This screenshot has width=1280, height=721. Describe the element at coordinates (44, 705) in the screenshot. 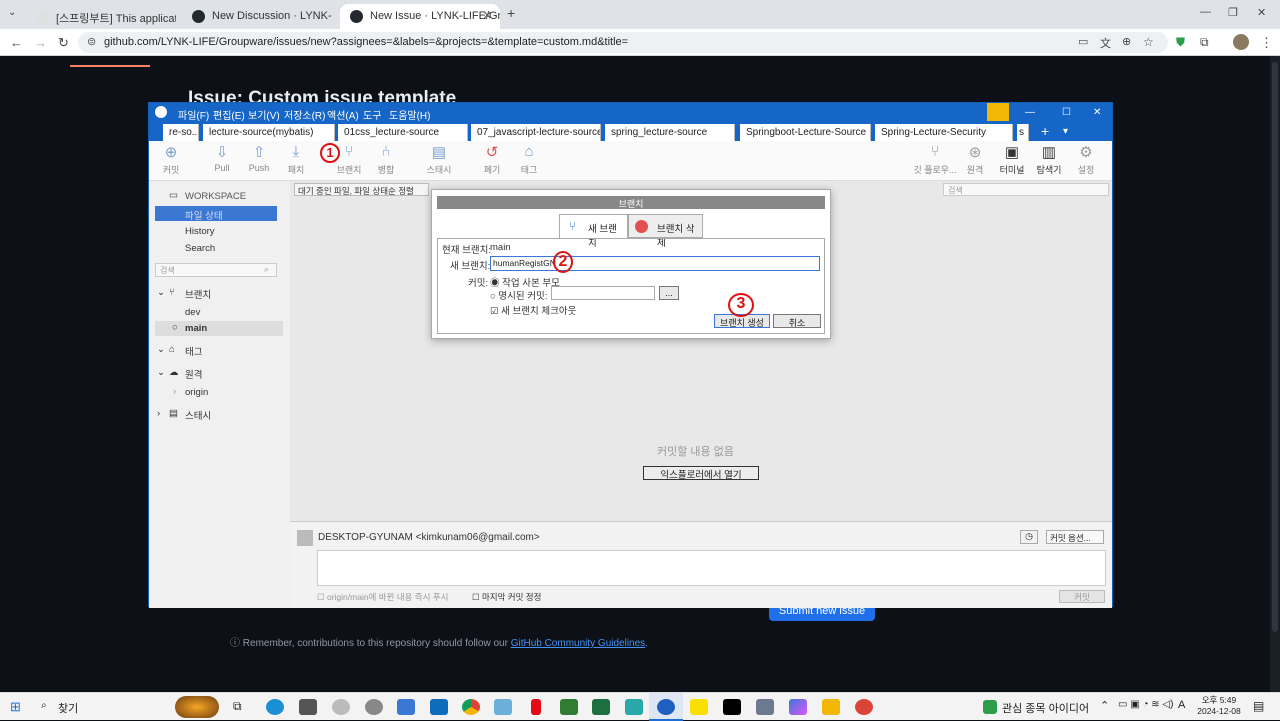

I see `search-icon: ⌕` at that location.